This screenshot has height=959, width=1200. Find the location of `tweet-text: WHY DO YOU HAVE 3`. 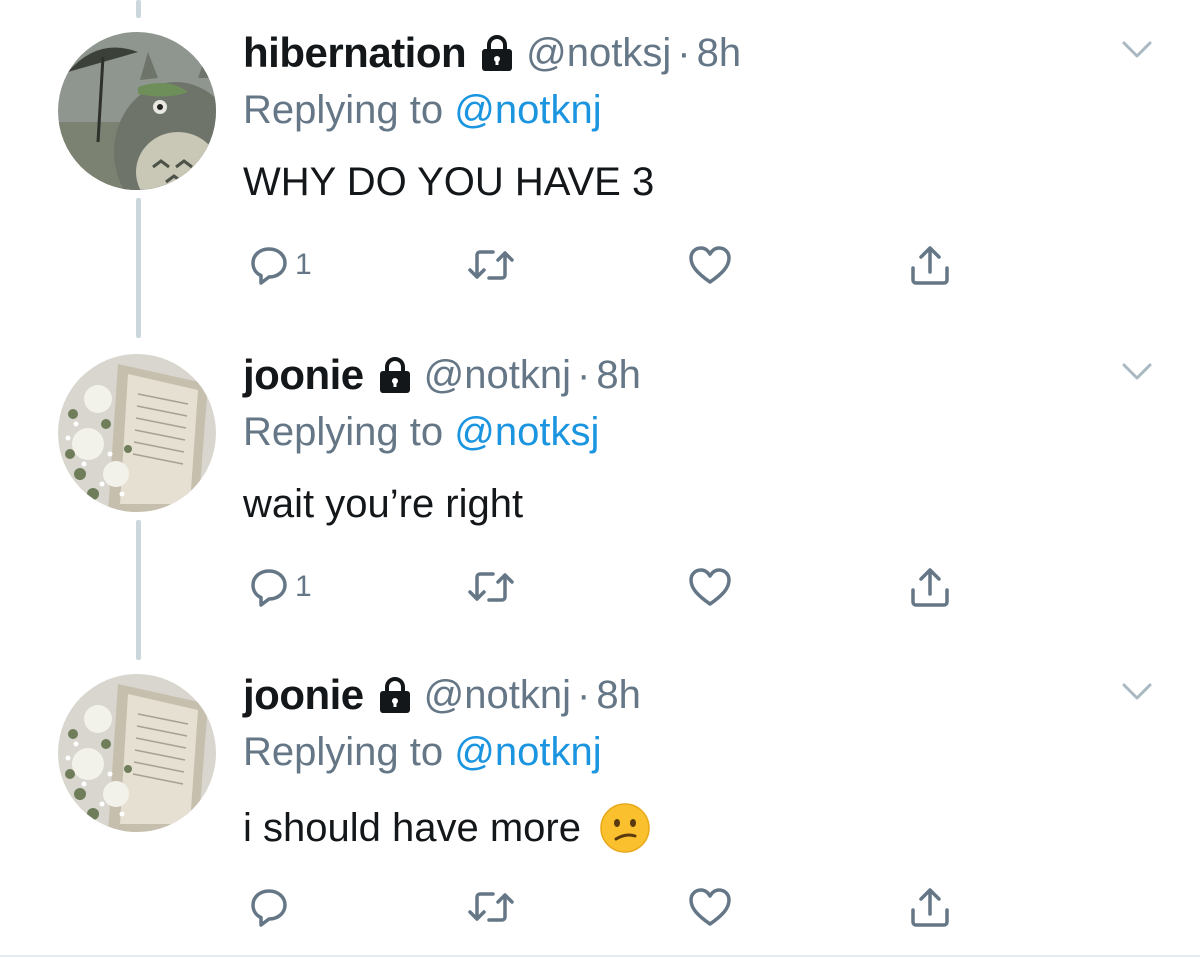

tweet-text: WHY DO YOU HAVE 3 is located at coordinates (448, 182).